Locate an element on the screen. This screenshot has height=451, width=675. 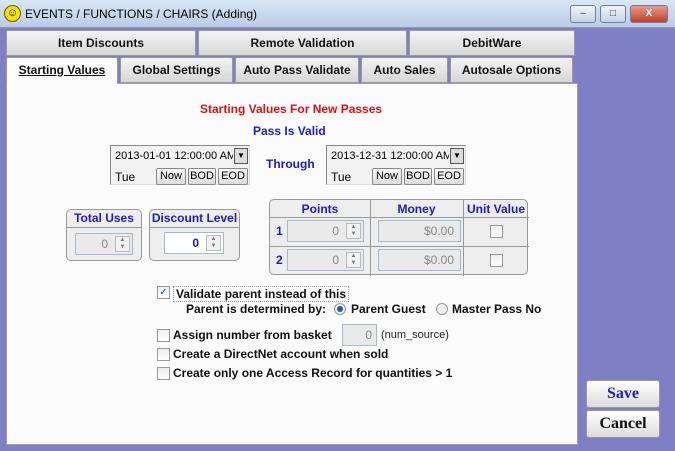
start-date-picker: 2013-01-01 12:00:00 AM ▼ Tue Now BOD EOD is located at coordinates (180, 165).